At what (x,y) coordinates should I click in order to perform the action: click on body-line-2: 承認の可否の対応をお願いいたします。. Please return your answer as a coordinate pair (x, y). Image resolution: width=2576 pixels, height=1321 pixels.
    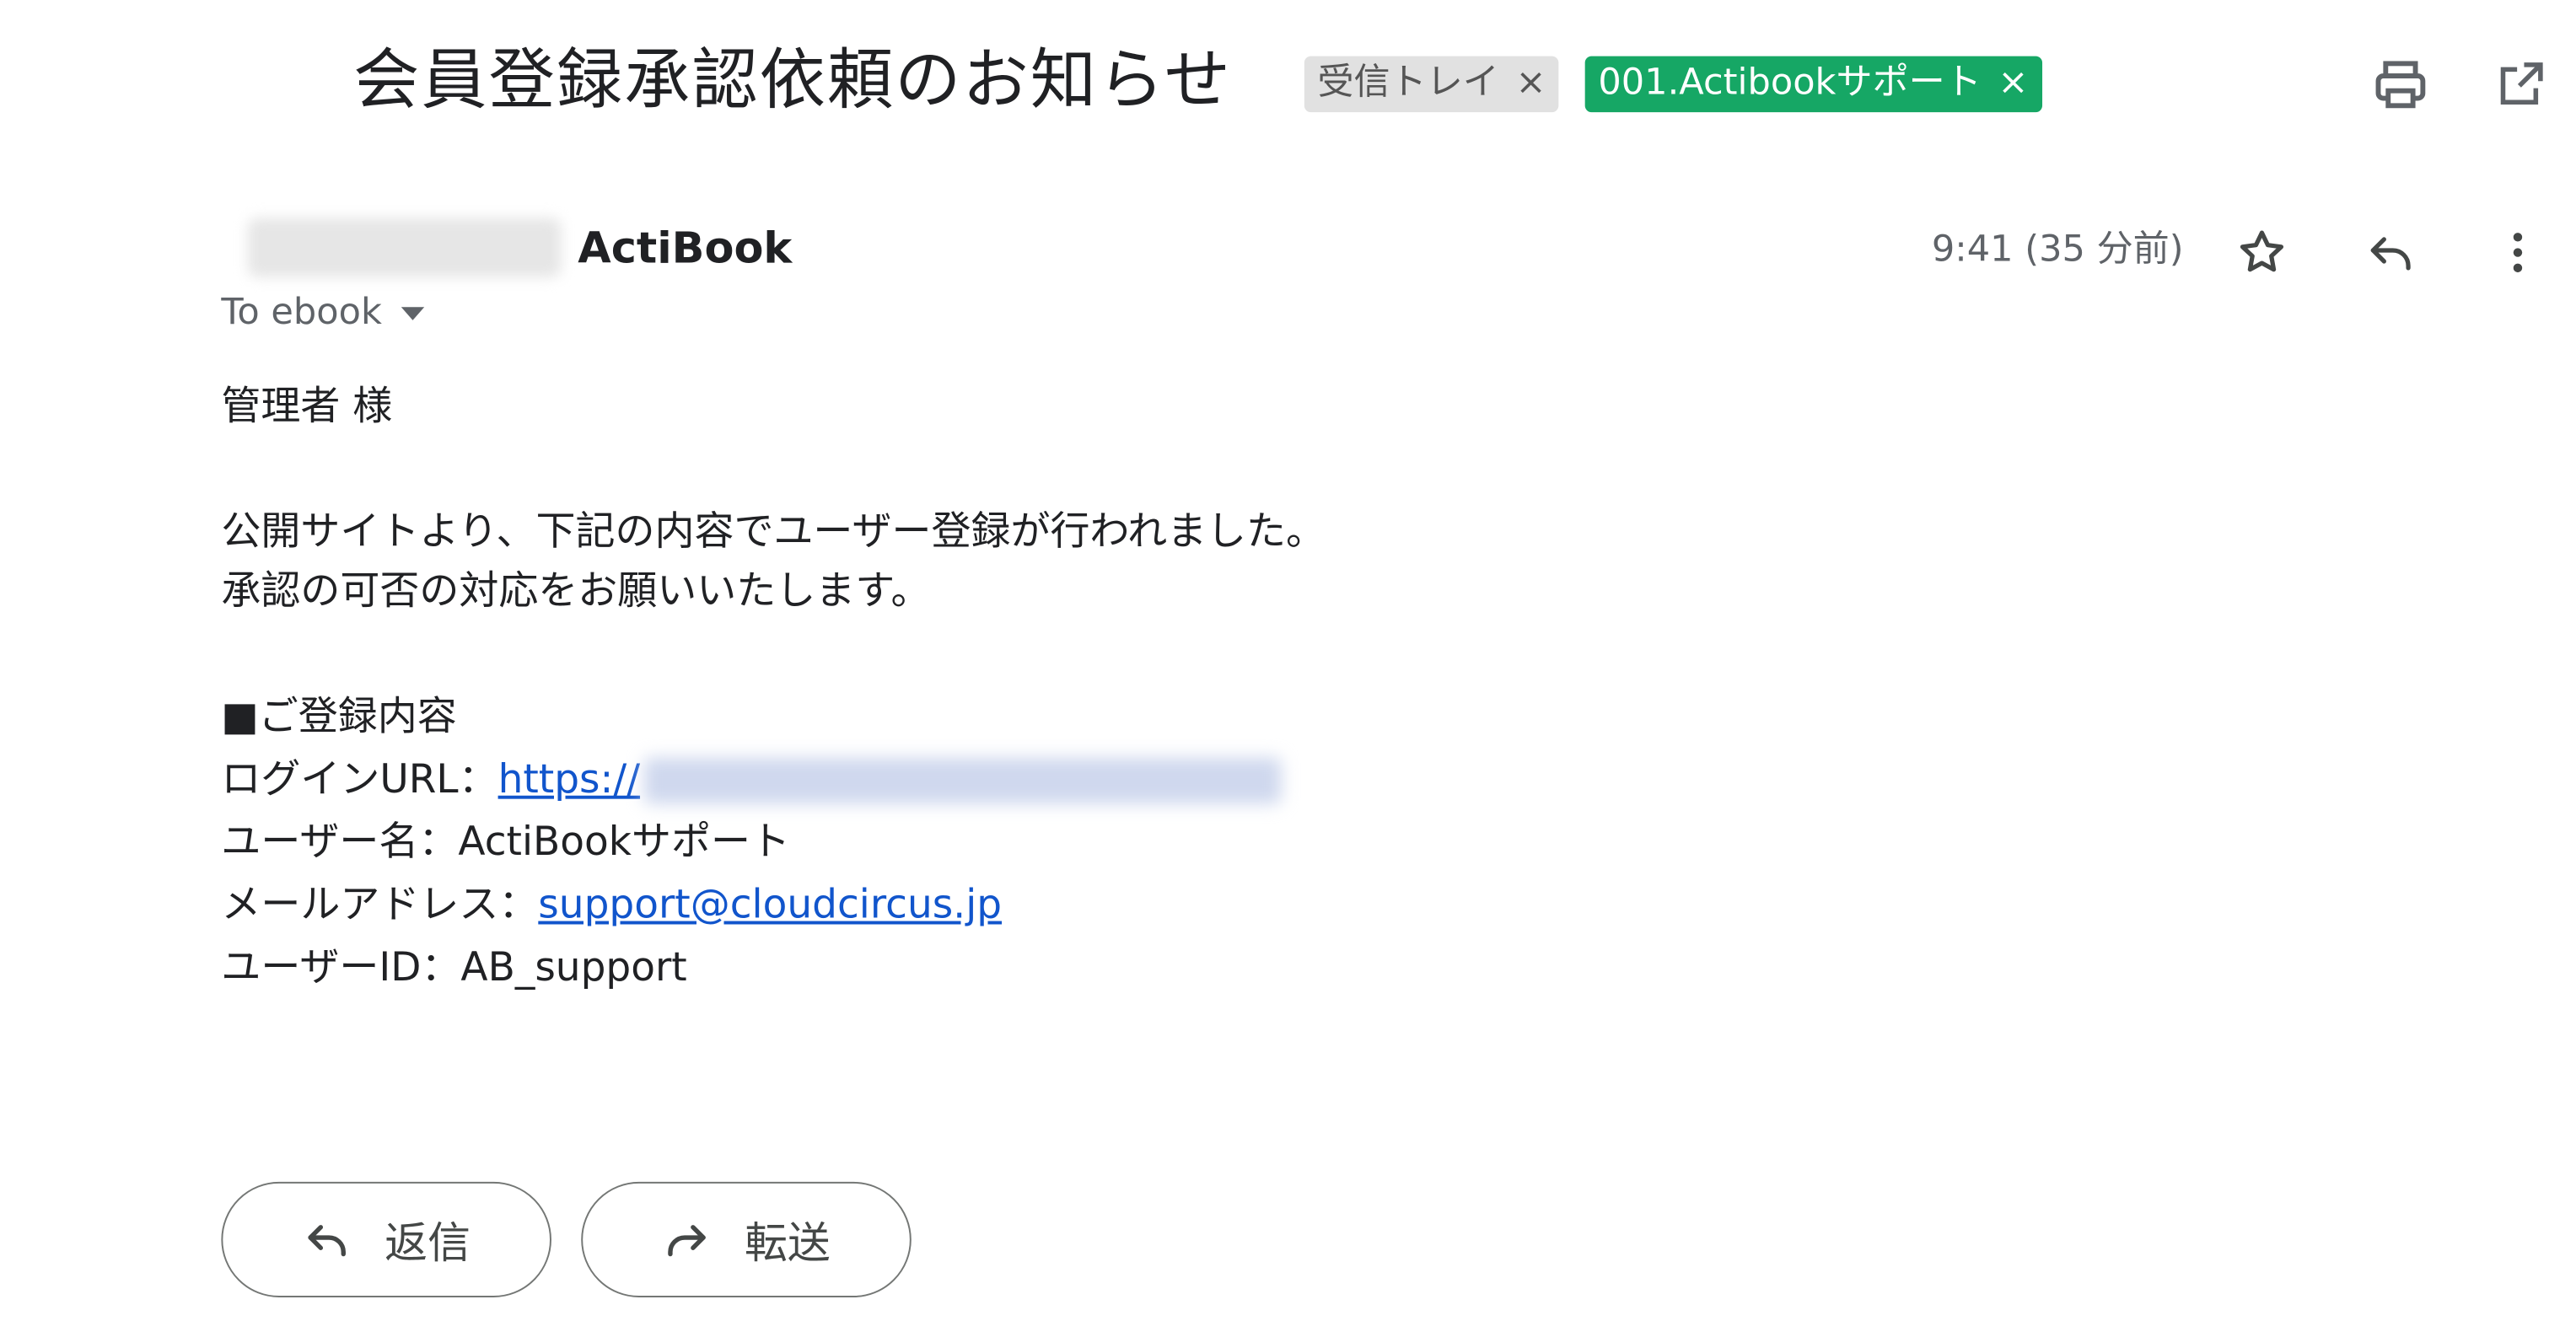
    Looking at the image, I should click on (576, 591).